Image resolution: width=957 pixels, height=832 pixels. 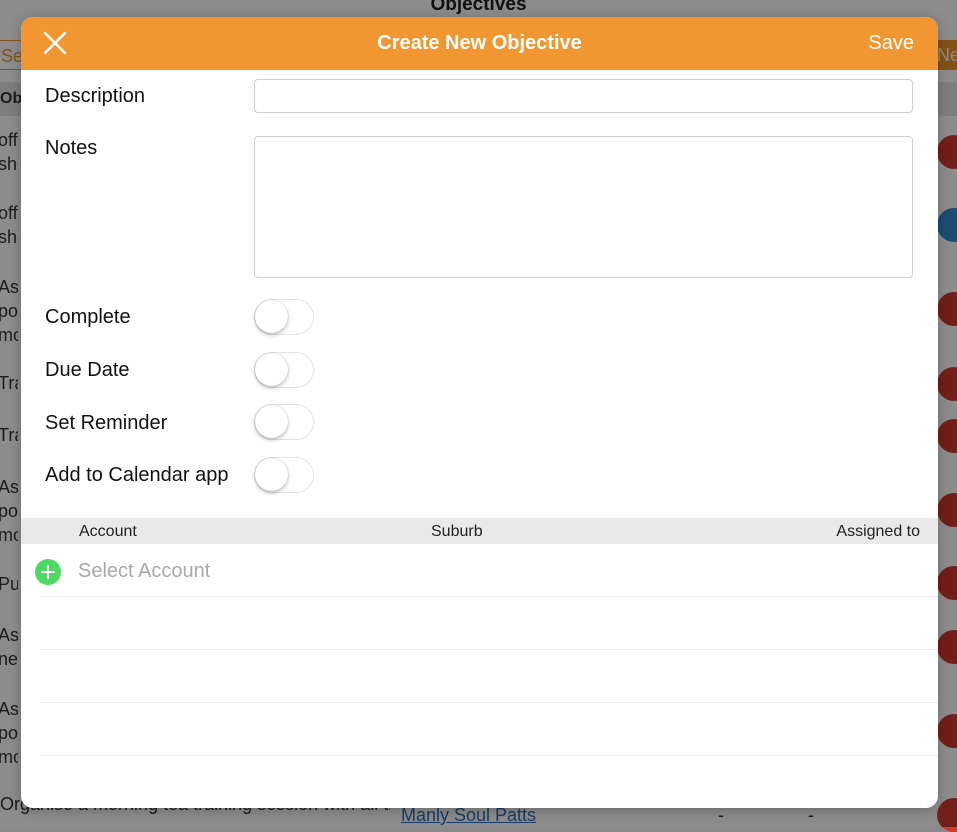 I want to click on add-to-calendar-label: Add to Calendar app, so click(x=137, y=475).